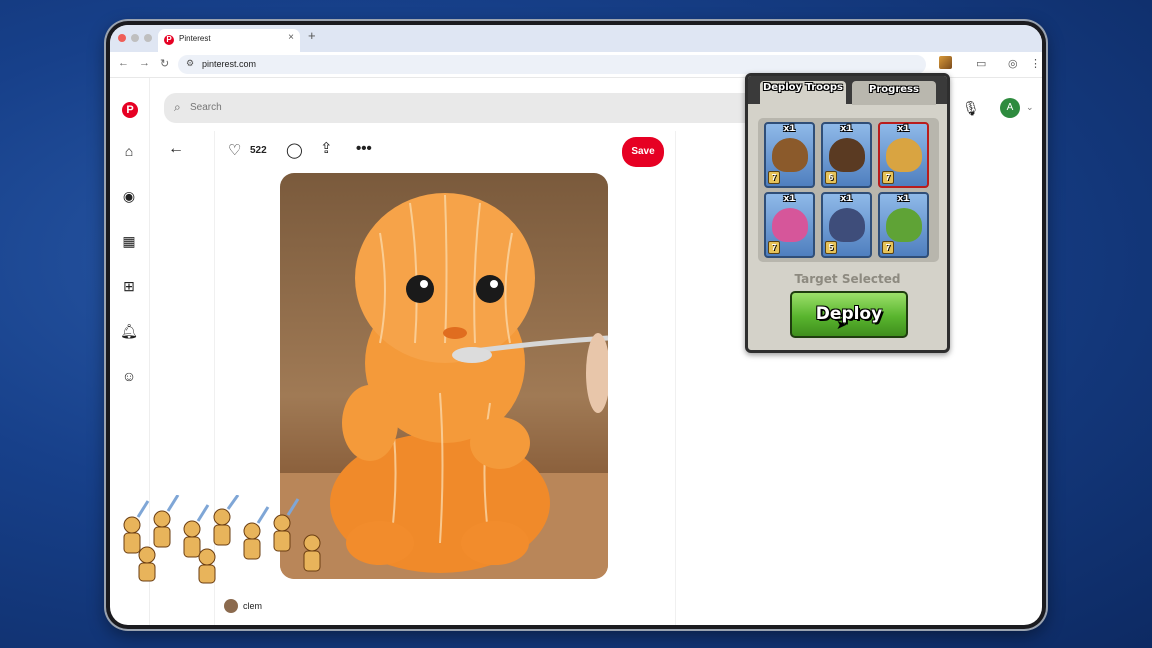 The image size is (1152, 648). I want to click on pinterest-logo-icon: P, so click(130, 110).